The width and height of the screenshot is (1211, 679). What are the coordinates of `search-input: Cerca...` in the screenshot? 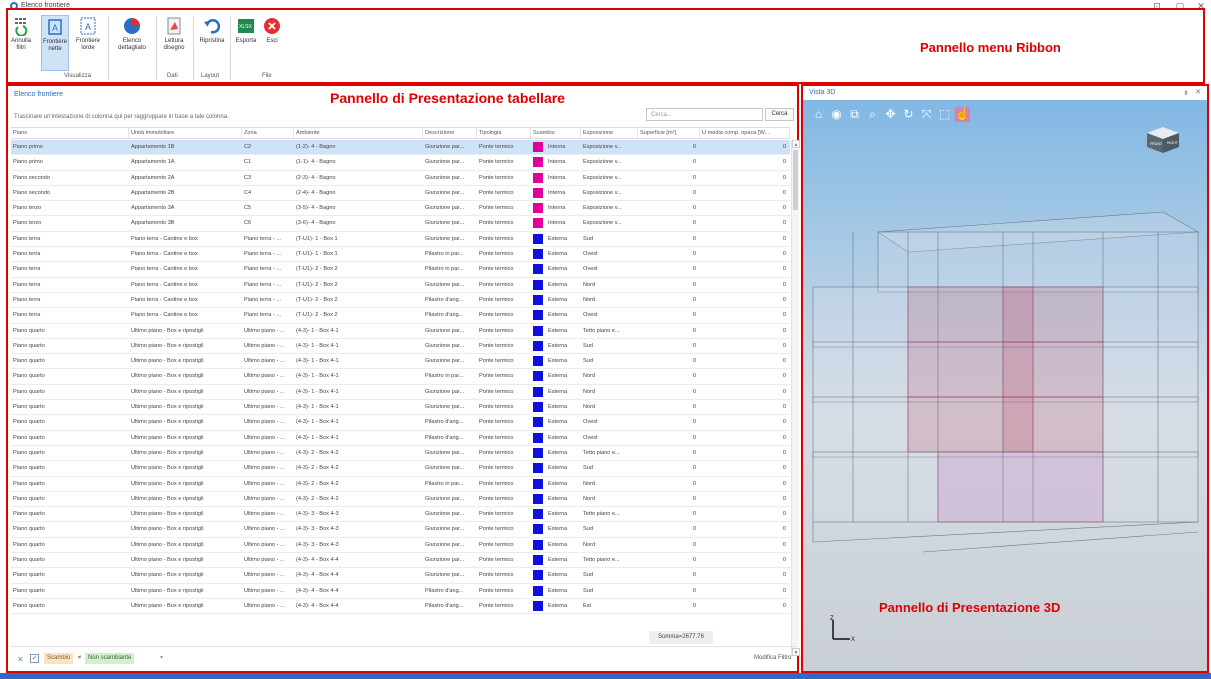 It's located at (704, 114).